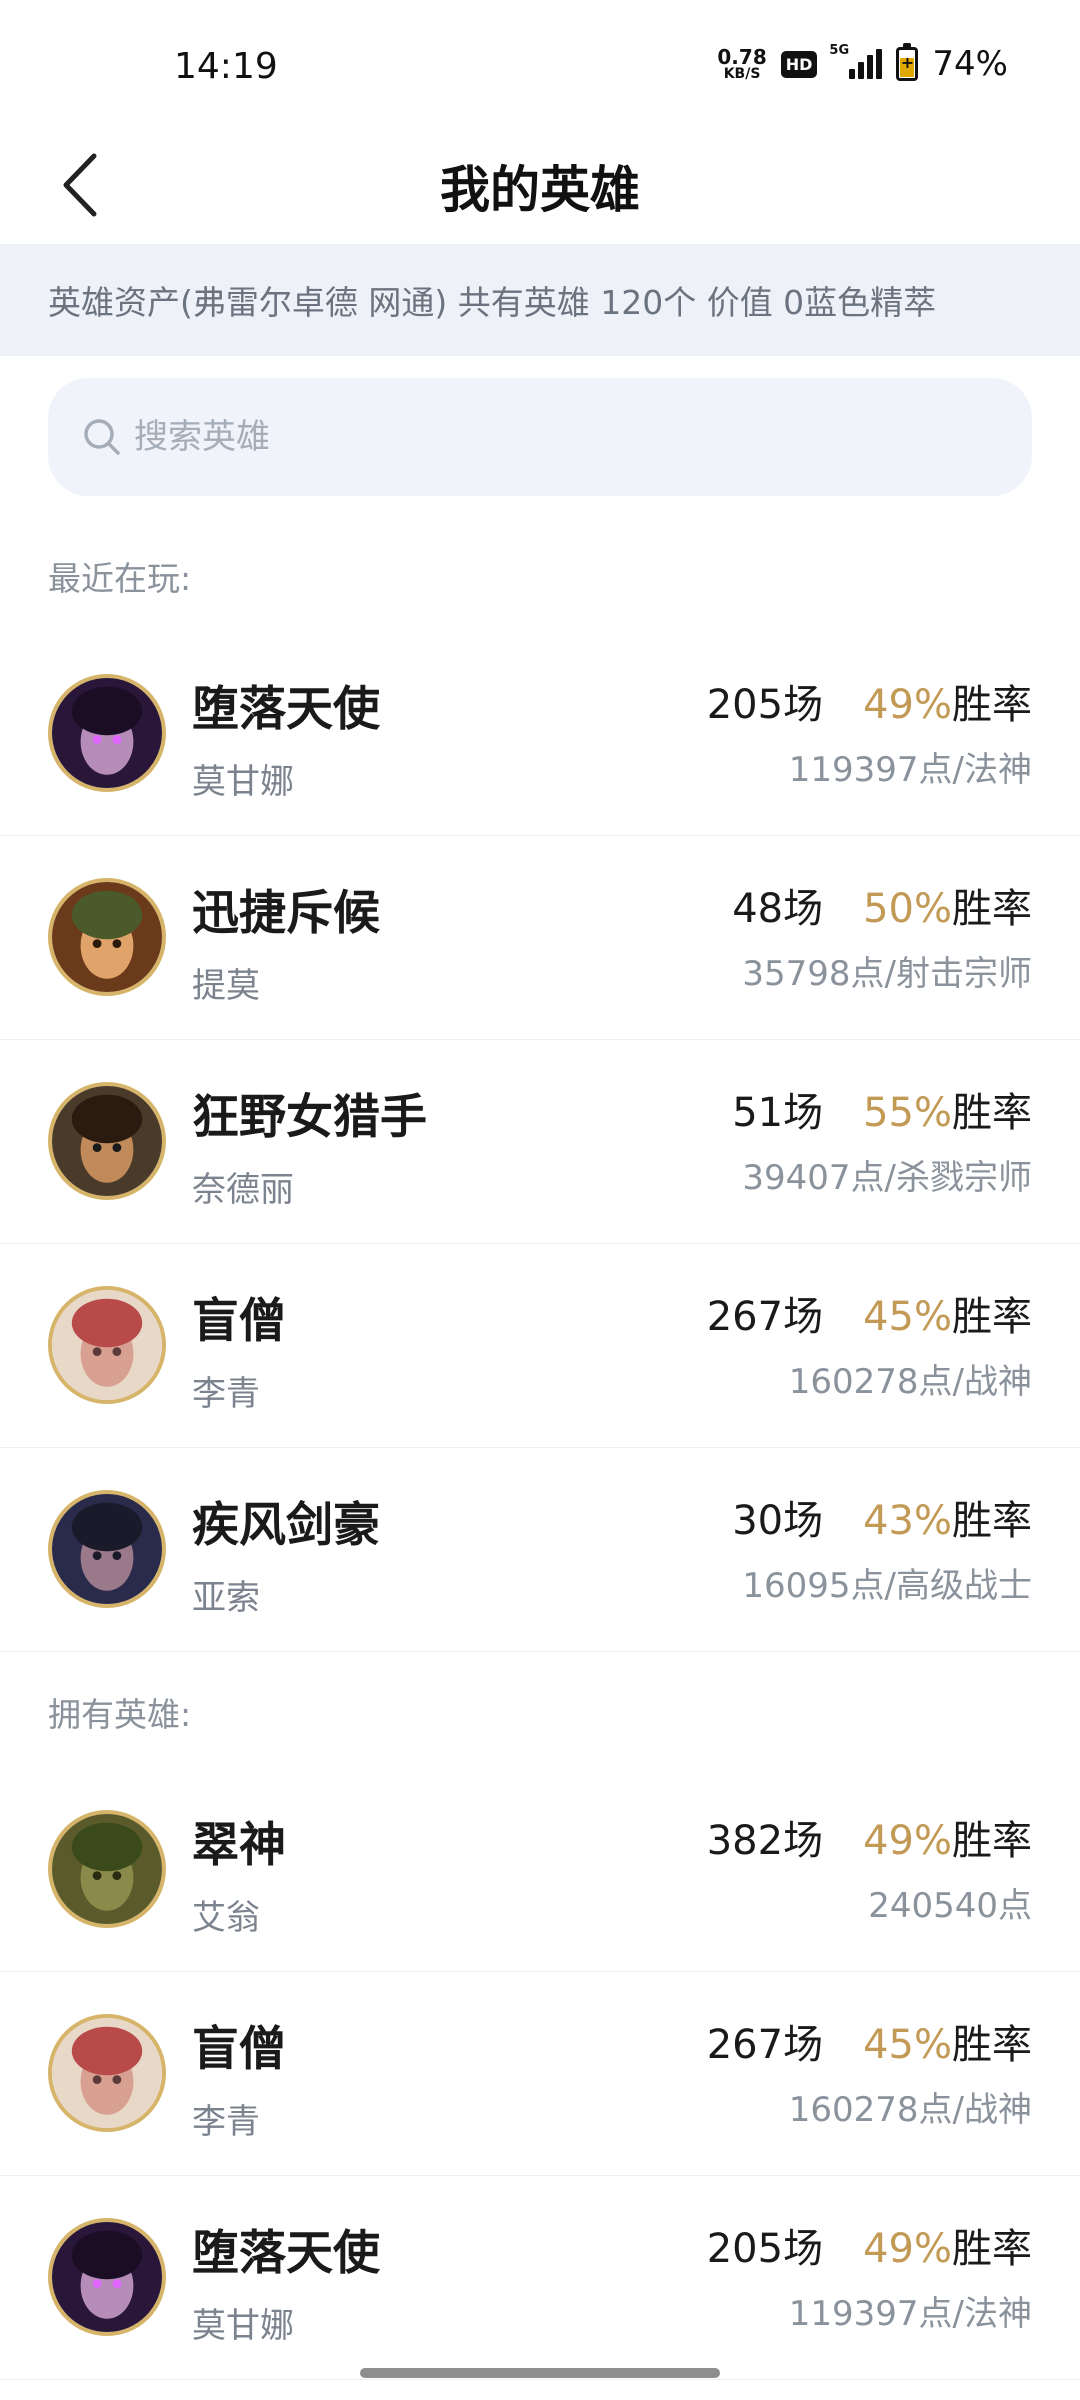  I want to click on hero-games: 382场, so click(765, 1841).